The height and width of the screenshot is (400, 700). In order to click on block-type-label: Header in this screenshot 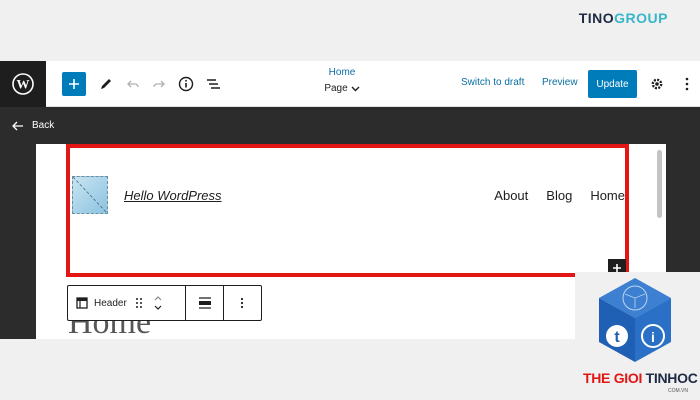, I will do `click(110, 303)`.